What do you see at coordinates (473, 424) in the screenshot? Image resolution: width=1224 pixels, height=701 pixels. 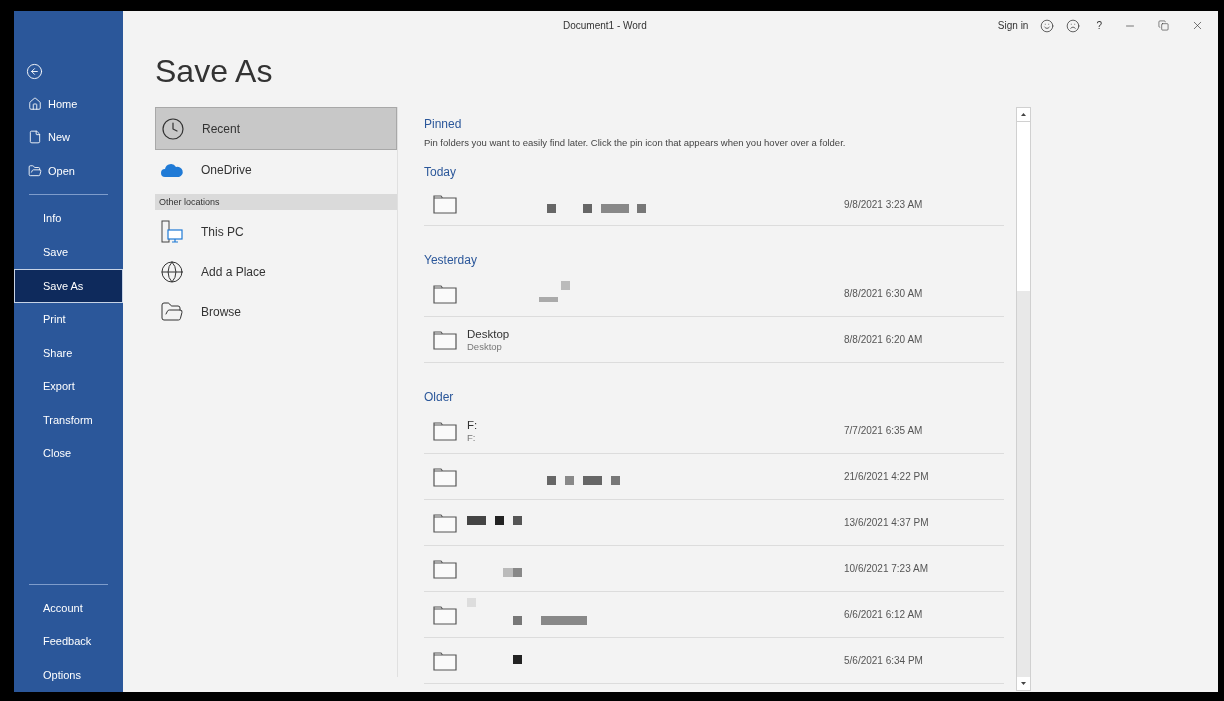 I see `folder-name: F:` at bounding box center [473, 424].